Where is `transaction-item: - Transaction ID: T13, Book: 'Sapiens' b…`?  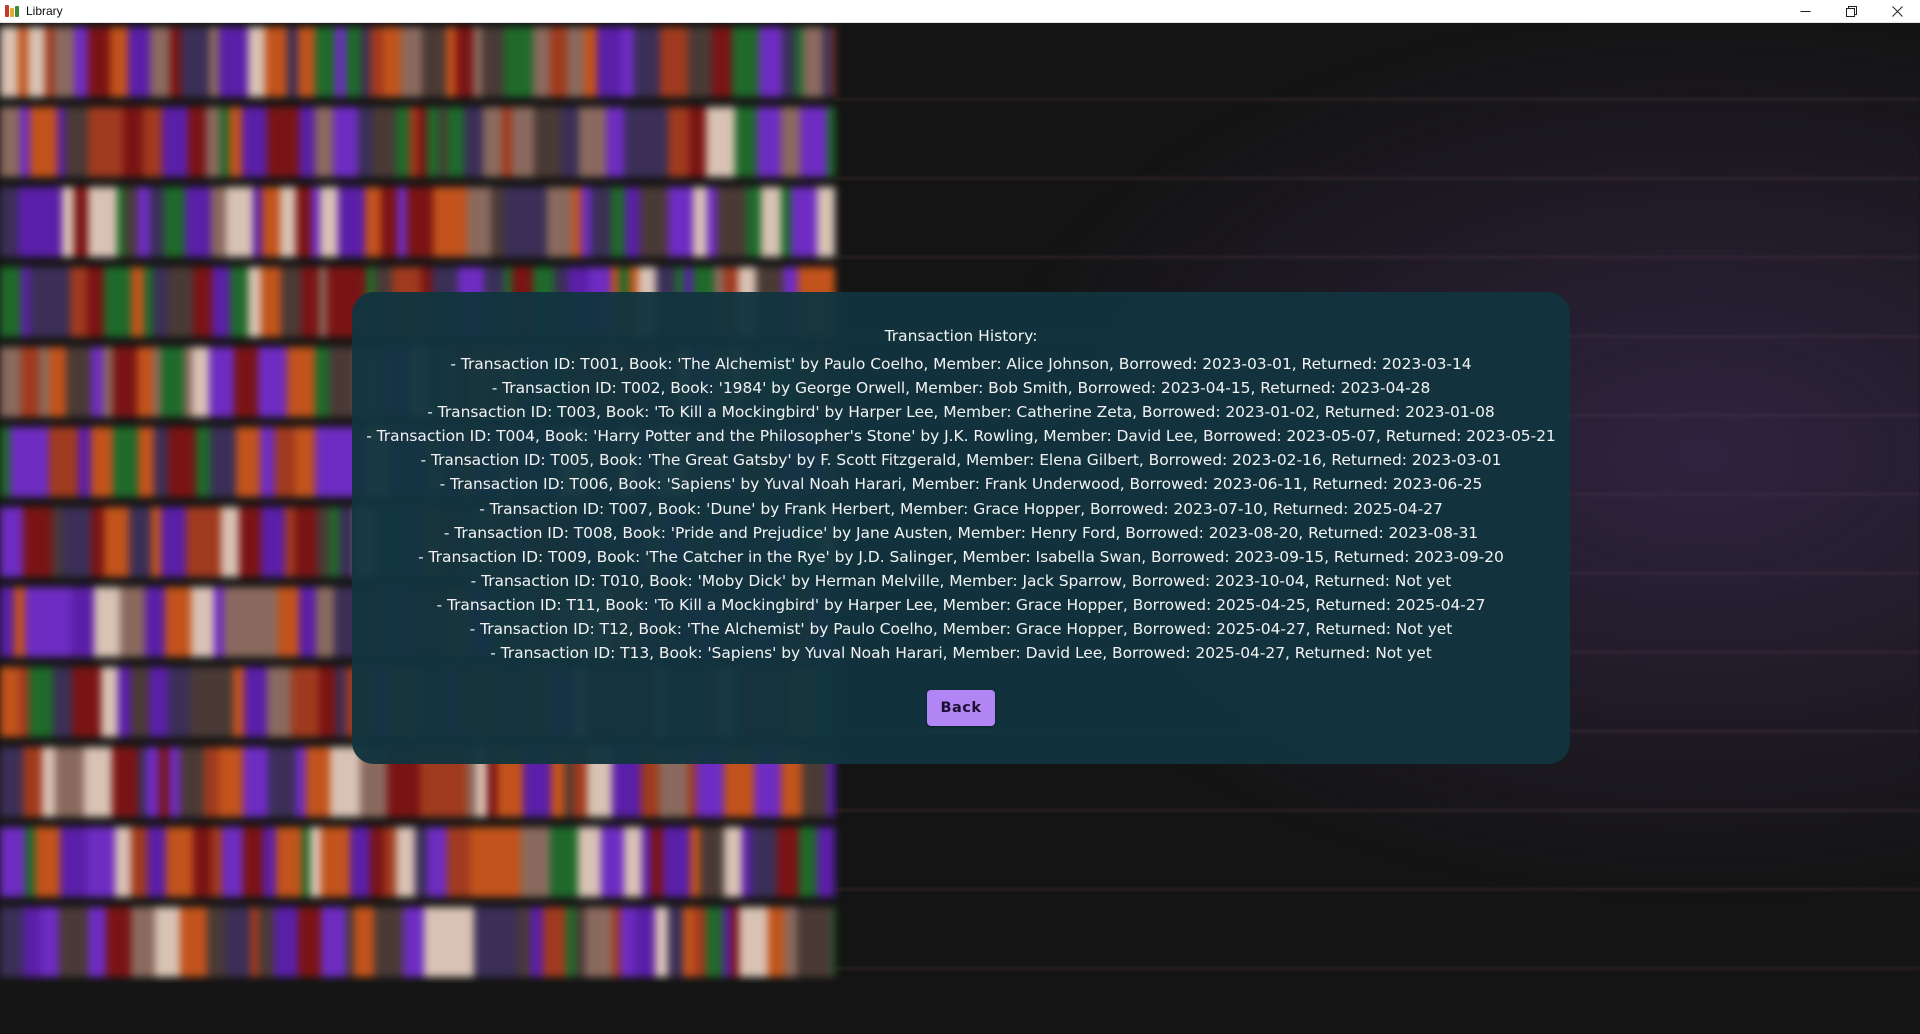
transaction-item: - Transaction ID: T13, Book: 'Sapiens' b… is located at coordinates (961, 653).